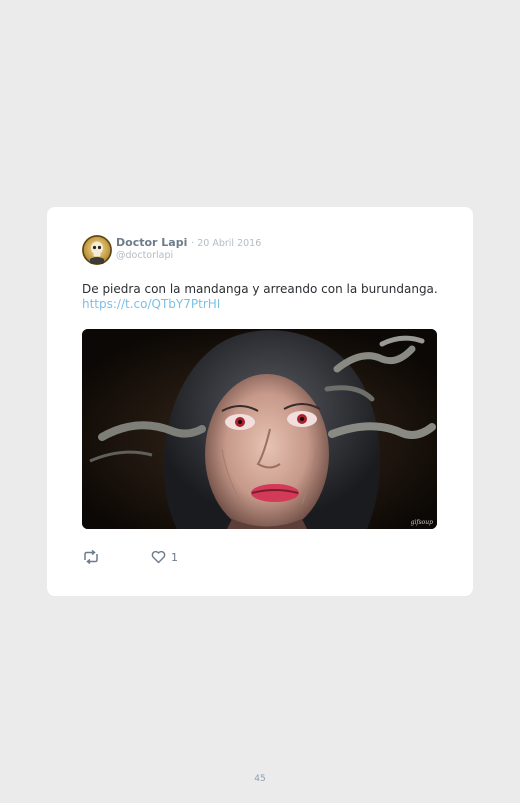  I want to click on avatar, so click(97, 250).